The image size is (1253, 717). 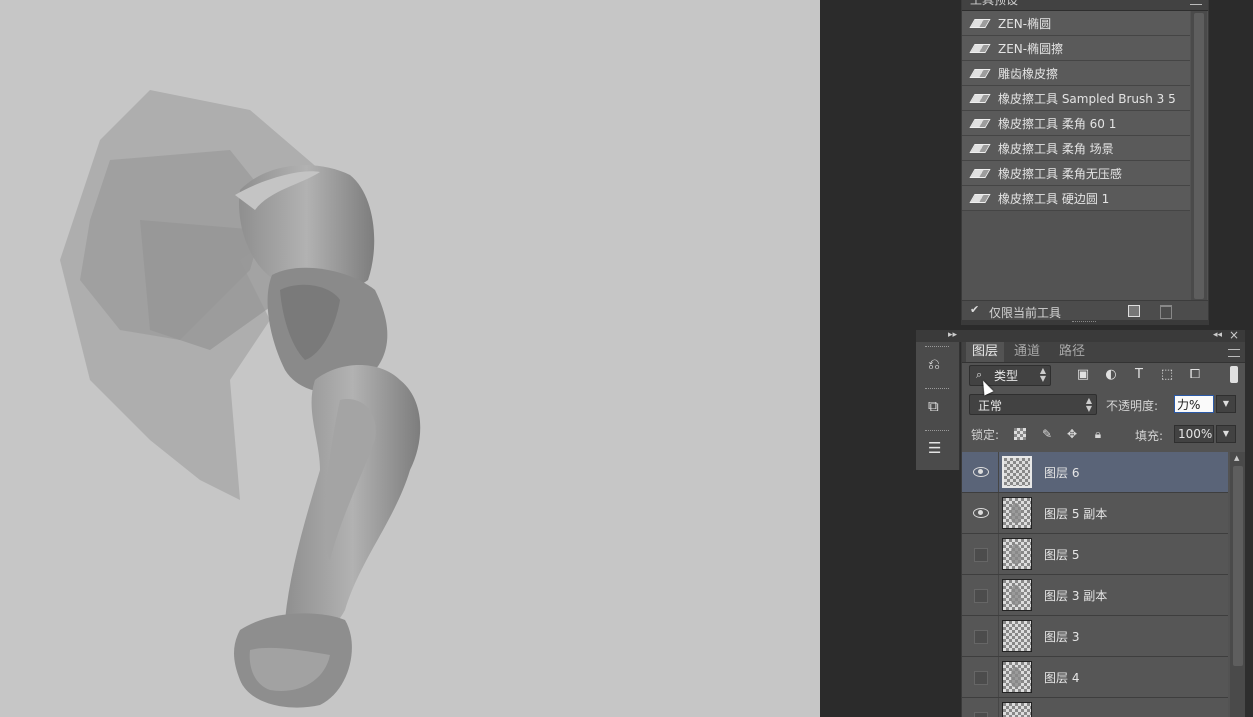 I want to click on preset-item: ZEN-椭圆, so click(x=1076, y=23).